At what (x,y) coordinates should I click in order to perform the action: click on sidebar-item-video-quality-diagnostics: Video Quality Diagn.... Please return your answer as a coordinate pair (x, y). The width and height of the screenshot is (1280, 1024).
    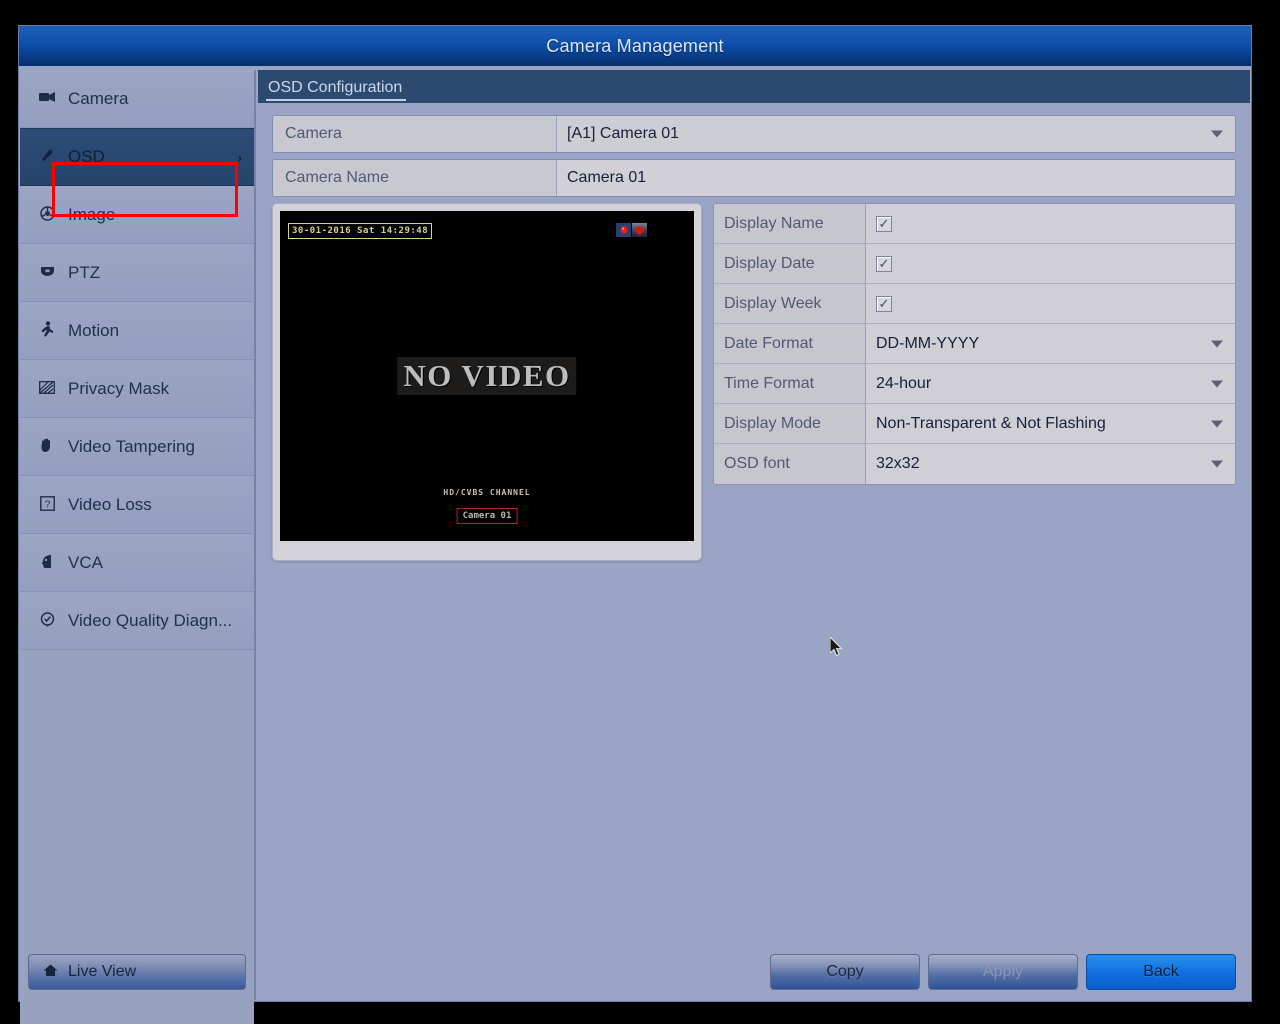
    Looking at the image, I should click on (137, 621).